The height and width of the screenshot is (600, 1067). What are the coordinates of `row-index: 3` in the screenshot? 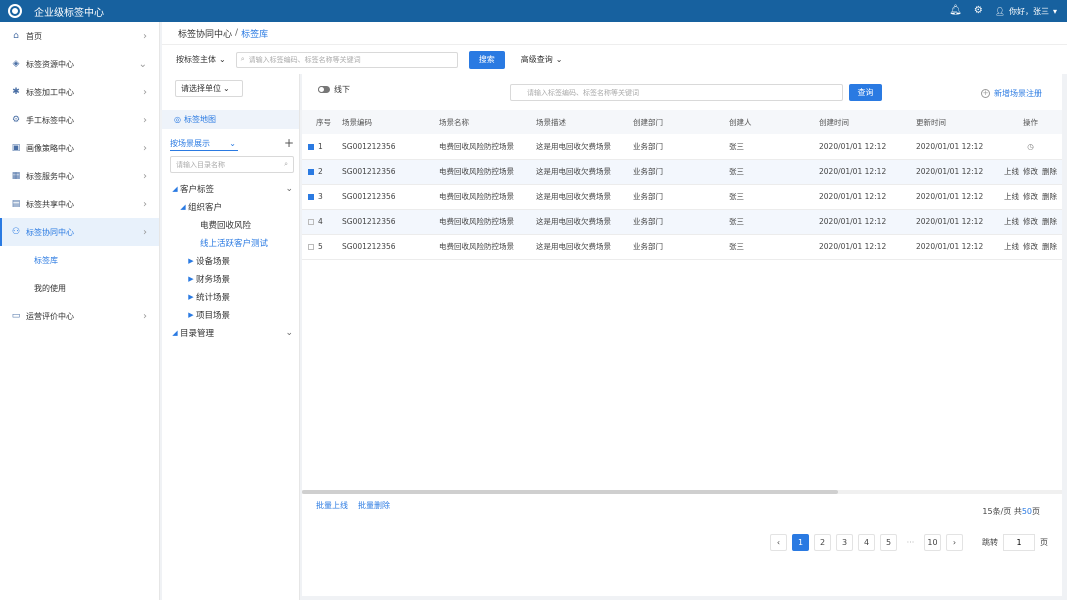 It's located at (320, 196).